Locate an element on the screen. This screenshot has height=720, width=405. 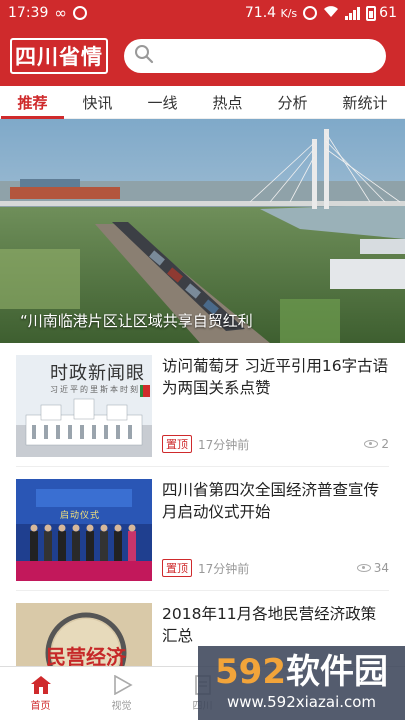
nav-visual-label: 视觉 is located at coordinates (121, 706).